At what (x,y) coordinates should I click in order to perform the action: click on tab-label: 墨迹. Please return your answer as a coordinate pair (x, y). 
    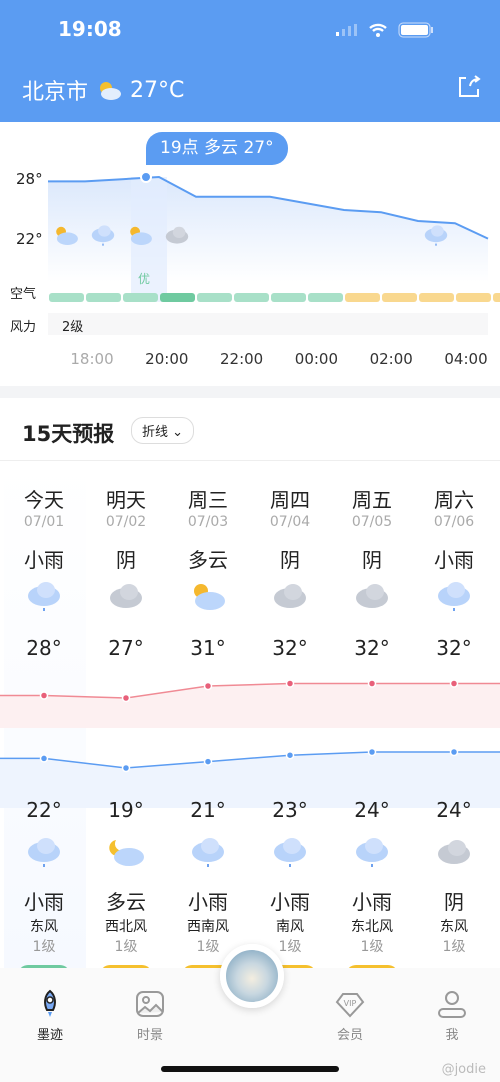
    Looking at the image, I should click on (49, 1035).